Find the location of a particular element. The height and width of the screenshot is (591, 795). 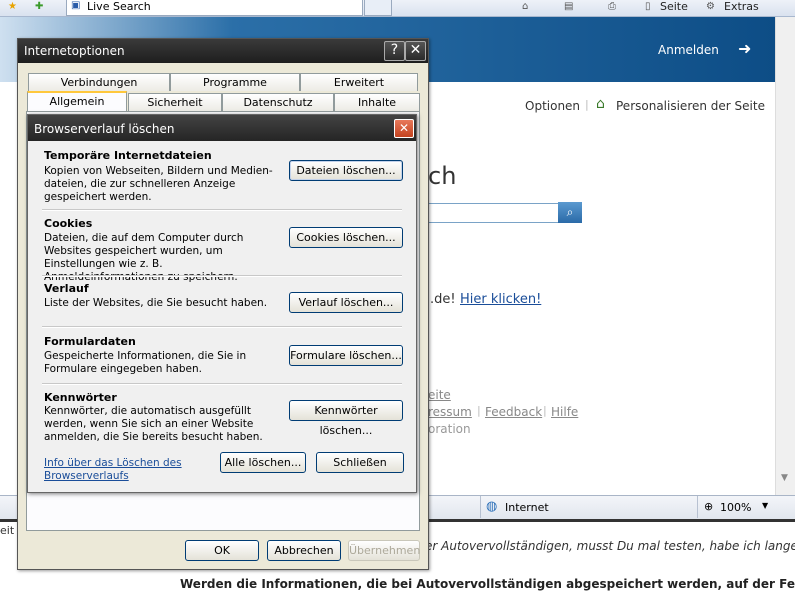

signin-icon: ➜ is located at coordinates (744, 48).